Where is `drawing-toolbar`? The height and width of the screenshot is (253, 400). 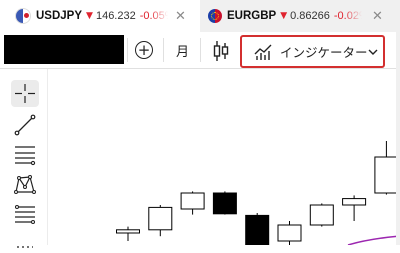
drawing-toolbar is located at coordinates (24, 158).